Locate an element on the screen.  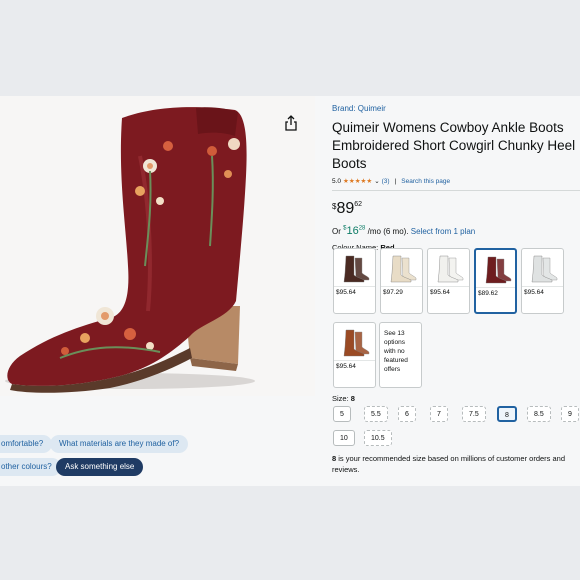
size-option: 9 is located at coordinates (570, 414).